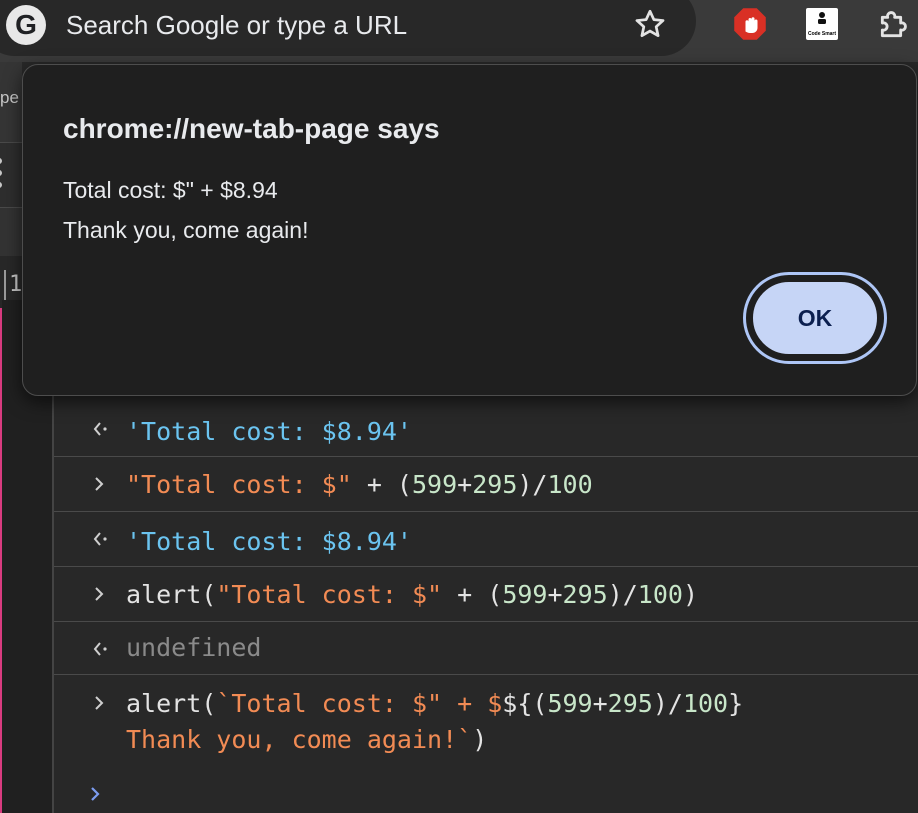  Describe the element at coordinates (26, 25) in the screenshot. I see `google-g-icon: G` at that location.